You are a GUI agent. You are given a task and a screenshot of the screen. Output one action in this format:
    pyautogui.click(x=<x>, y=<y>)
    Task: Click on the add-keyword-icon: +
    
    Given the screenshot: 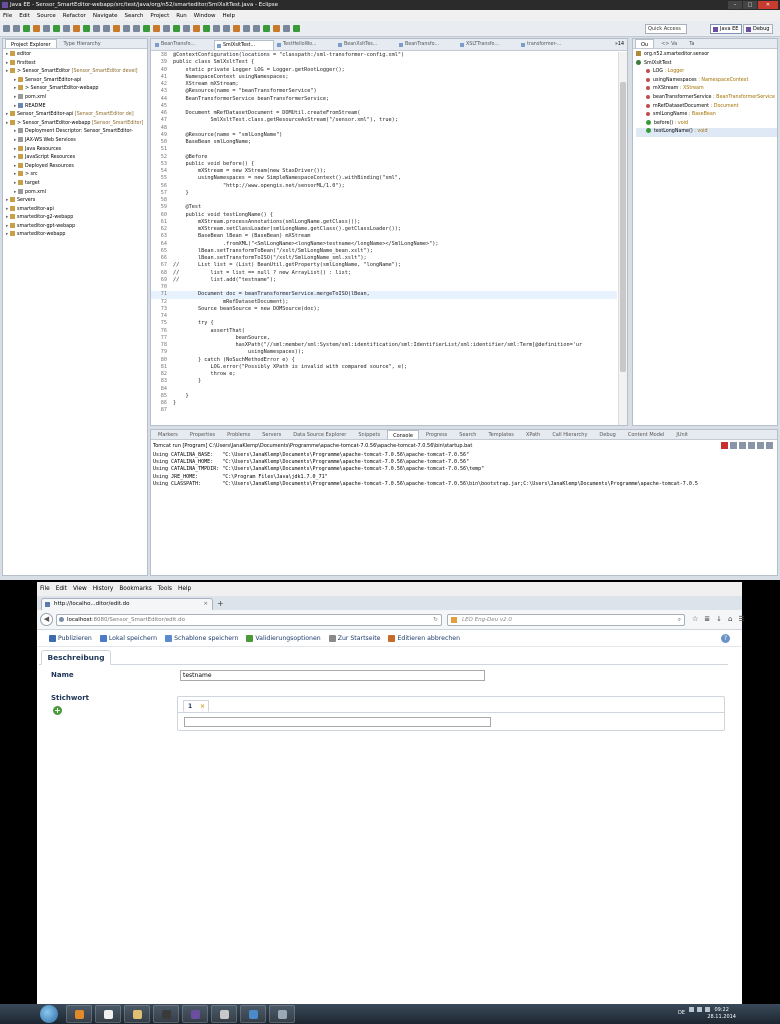 What is the action you would take?
    pyautogui.click(x=57, y=710)
    